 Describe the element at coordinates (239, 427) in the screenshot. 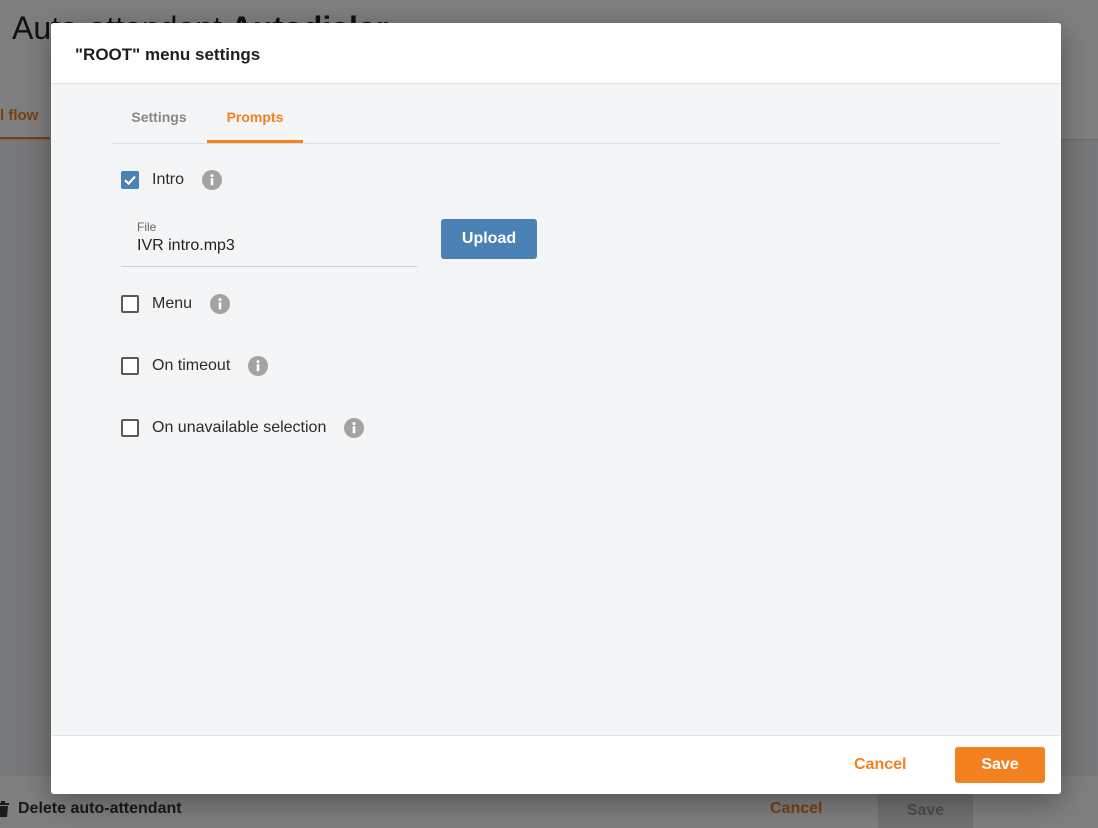

I see `on-unavailable-selection-label: On unavailable selection` at that location.